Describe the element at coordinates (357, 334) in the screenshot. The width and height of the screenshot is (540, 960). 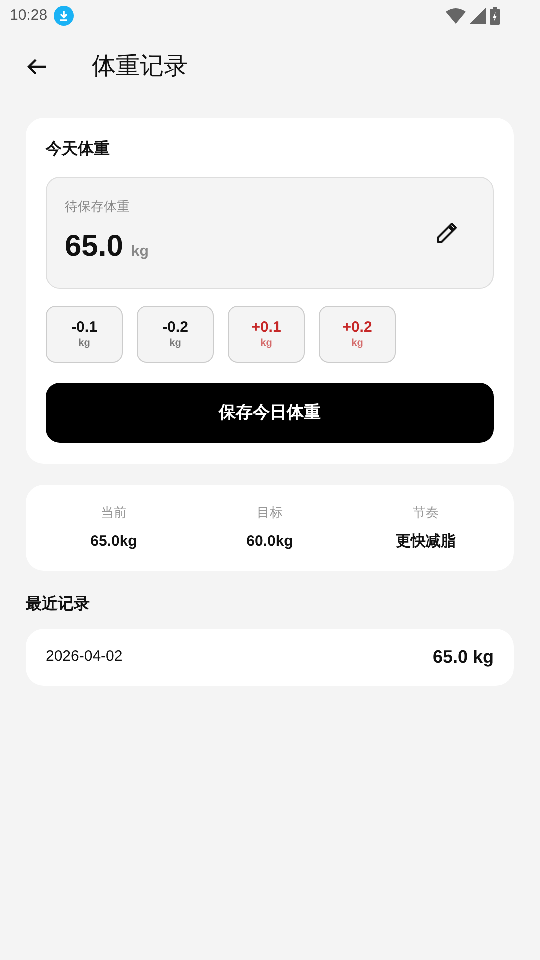
I see `adjust-button: +0.2 kg` at that location.